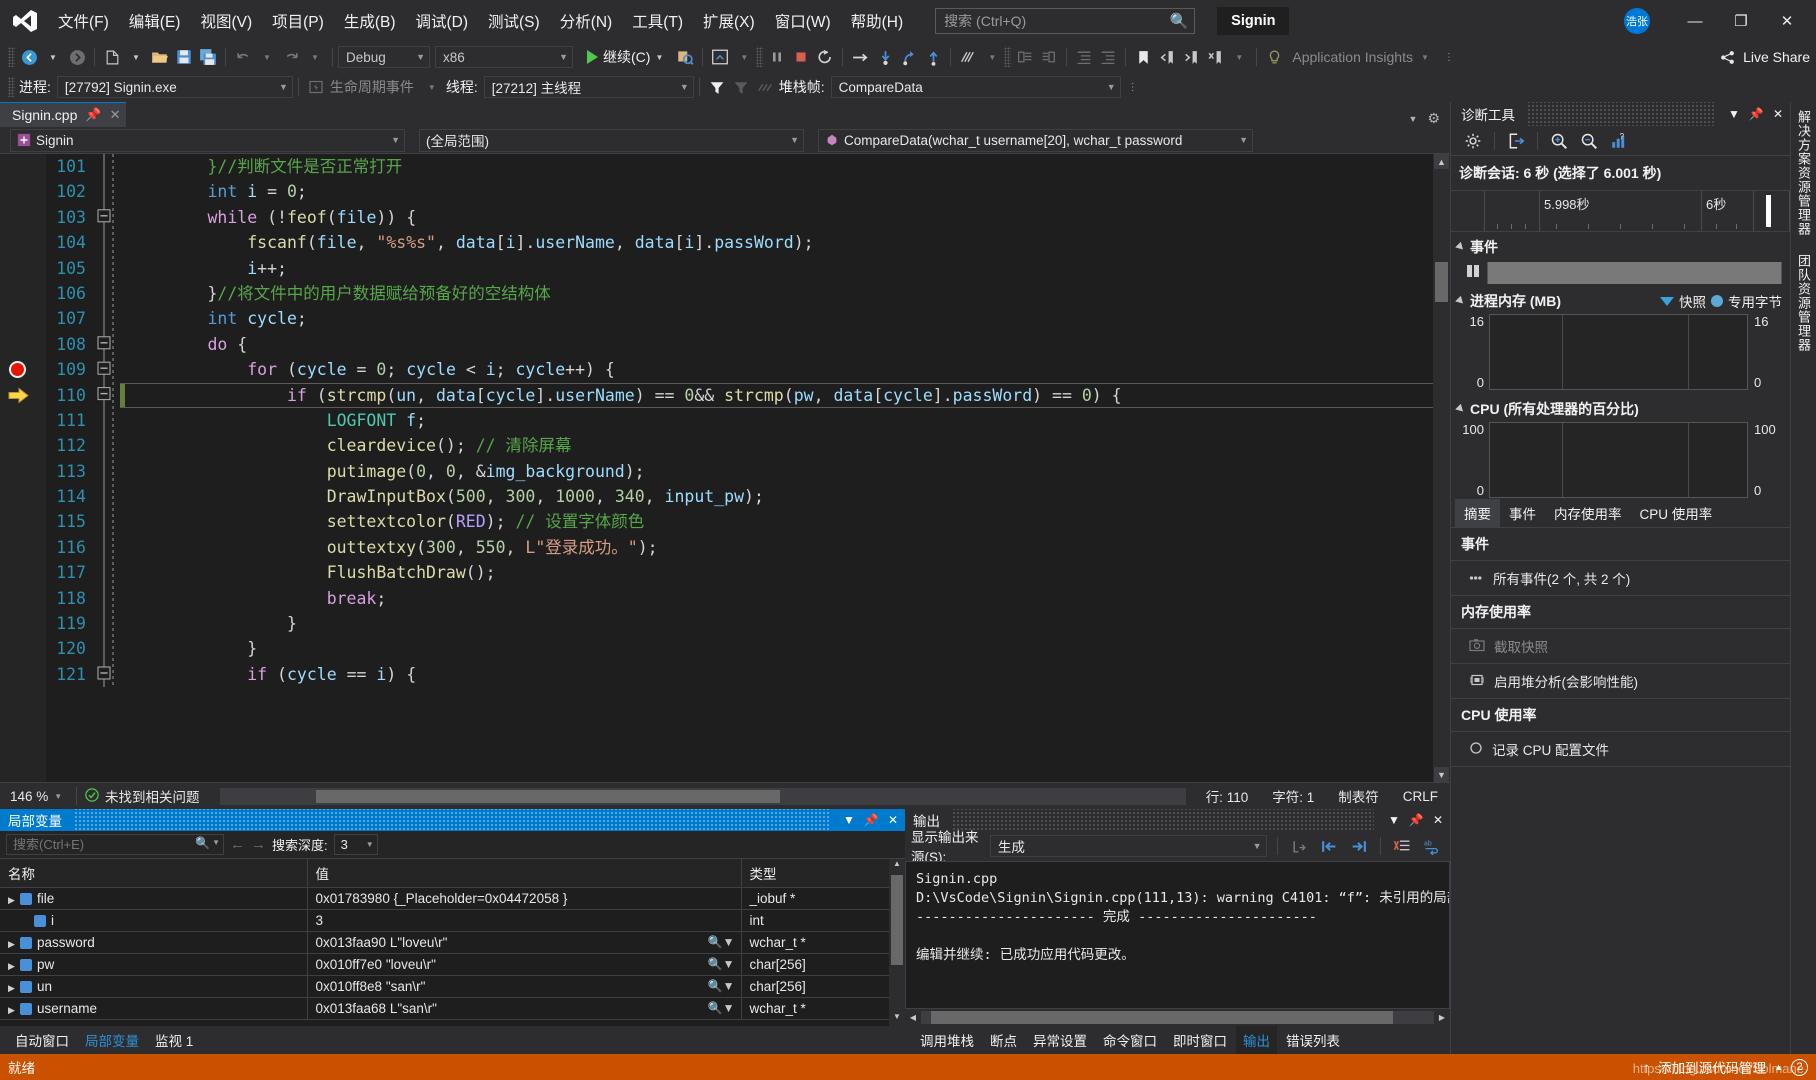  Describe the element at coordinates (1516, 141) in the screenshot. I see `export-icon` at that location.